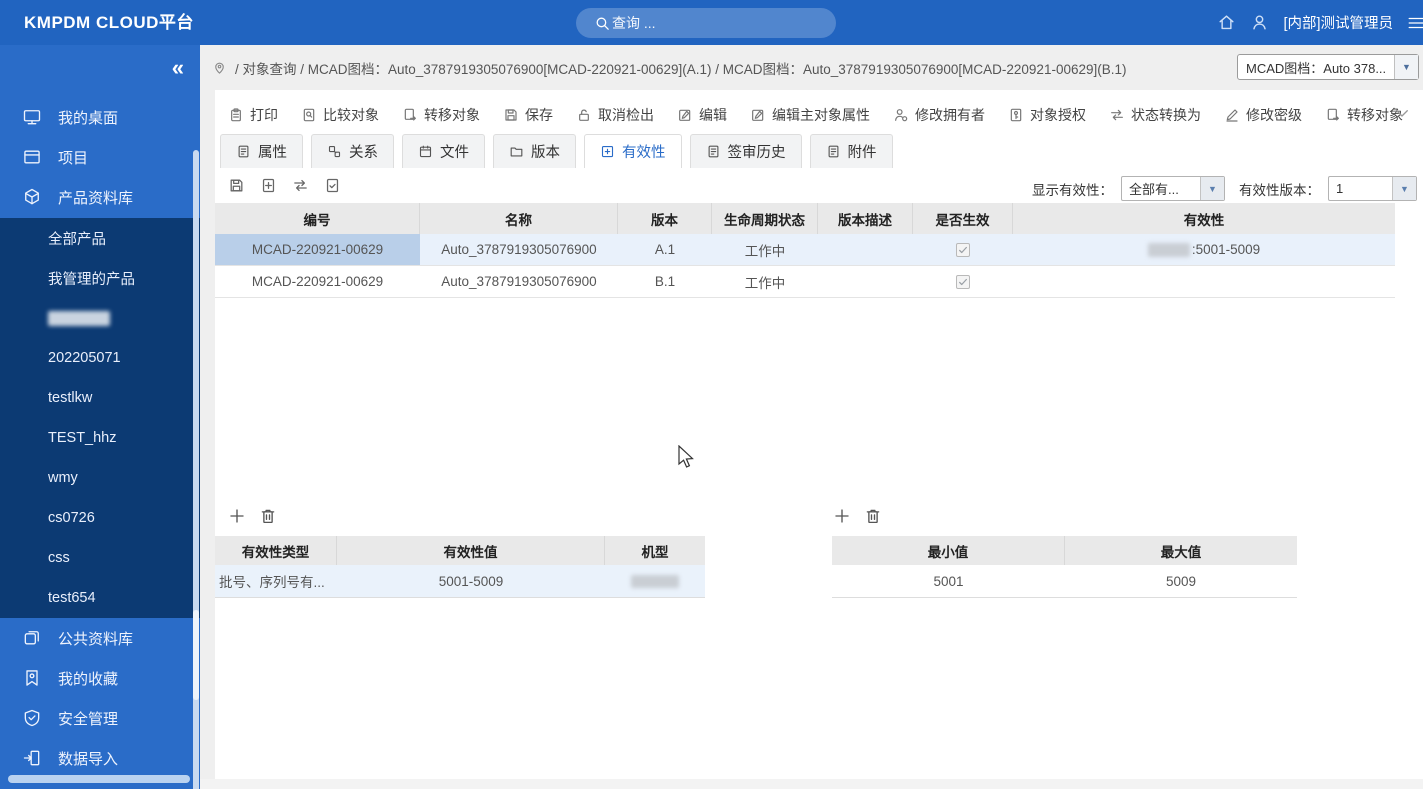 This screenshot has height=789, width=1423. What do you see at coordinates (1364, 115) in the screenshot?
I see `transfer-object-button-2: 转移对象` at bounding box center [1364, 115].